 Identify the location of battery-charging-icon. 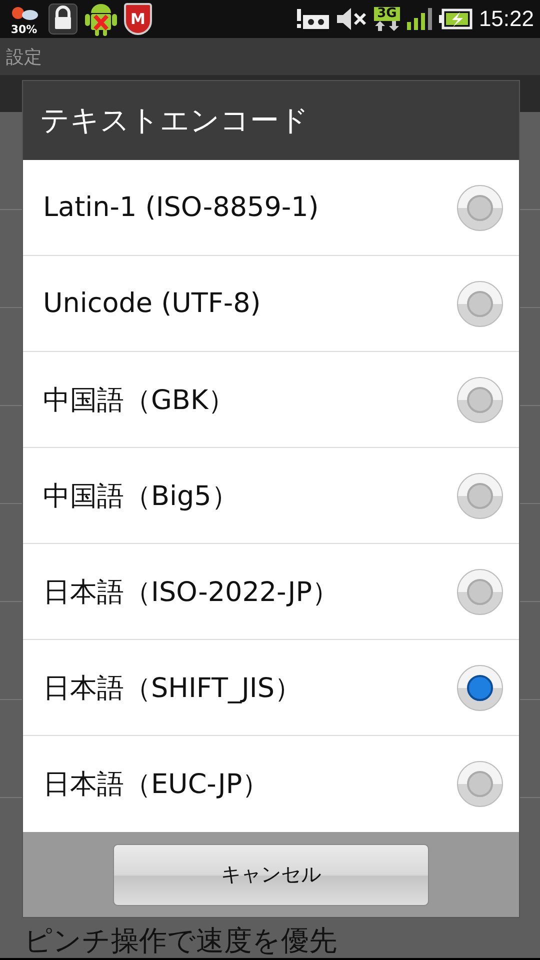
(455, 19).